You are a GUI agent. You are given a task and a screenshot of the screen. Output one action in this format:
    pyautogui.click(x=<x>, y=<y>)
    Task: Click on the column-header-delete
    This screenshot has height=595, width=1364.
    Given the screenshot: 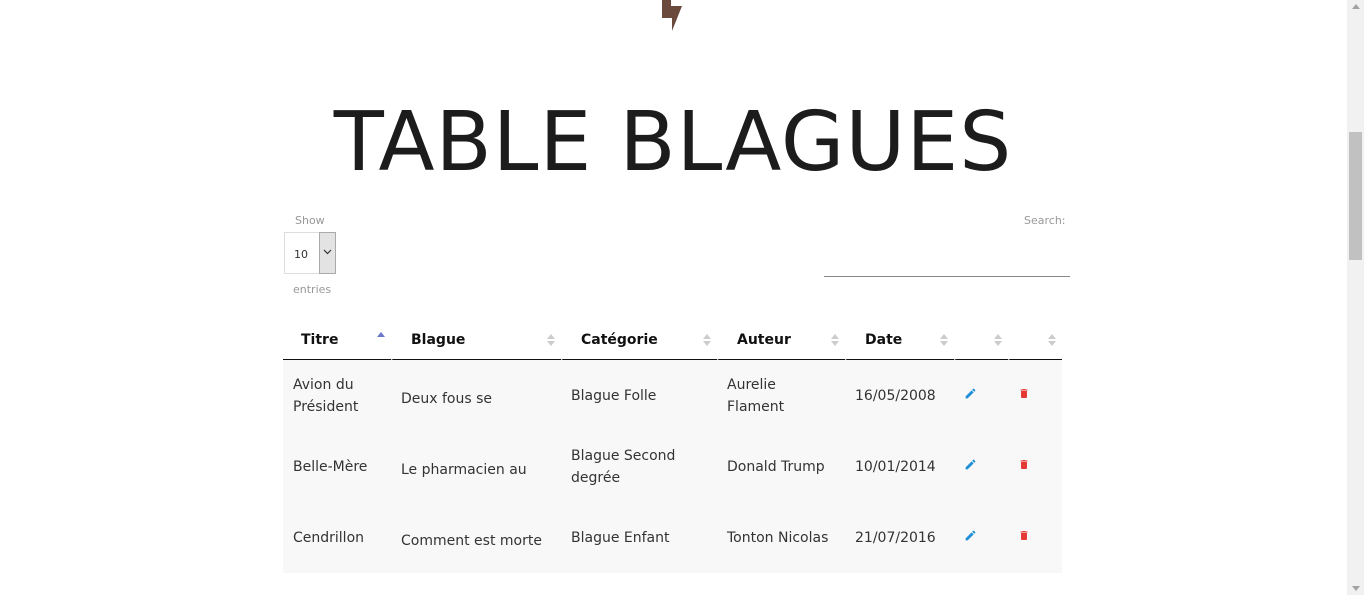 What is the action you would take?
    pyautogui.click(x=1035, y=340)
    